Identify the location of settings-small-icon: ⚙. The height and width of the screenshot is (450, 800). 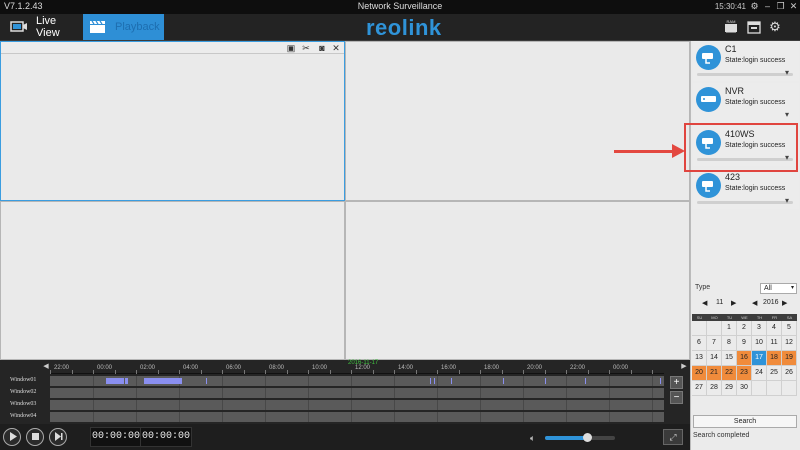
(754, 6).